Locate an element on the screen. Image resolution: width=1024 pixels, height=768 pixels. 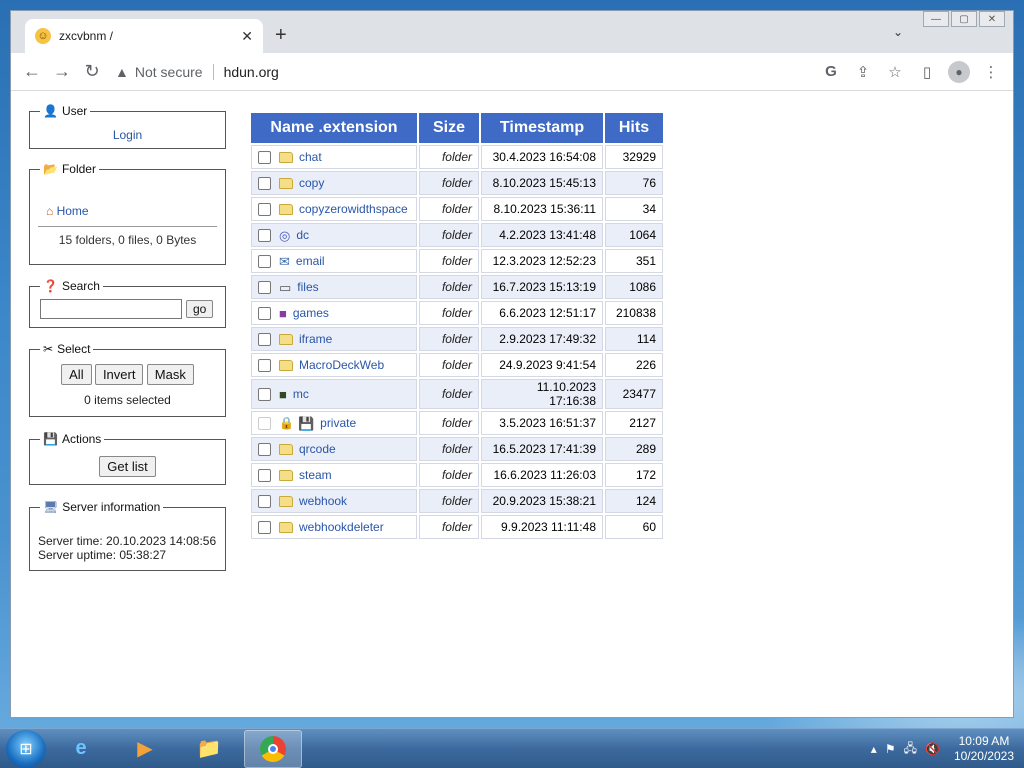
table-row: iframe folder 2.9.2023 17:49:32 114 is located at coordinates (457, 339).